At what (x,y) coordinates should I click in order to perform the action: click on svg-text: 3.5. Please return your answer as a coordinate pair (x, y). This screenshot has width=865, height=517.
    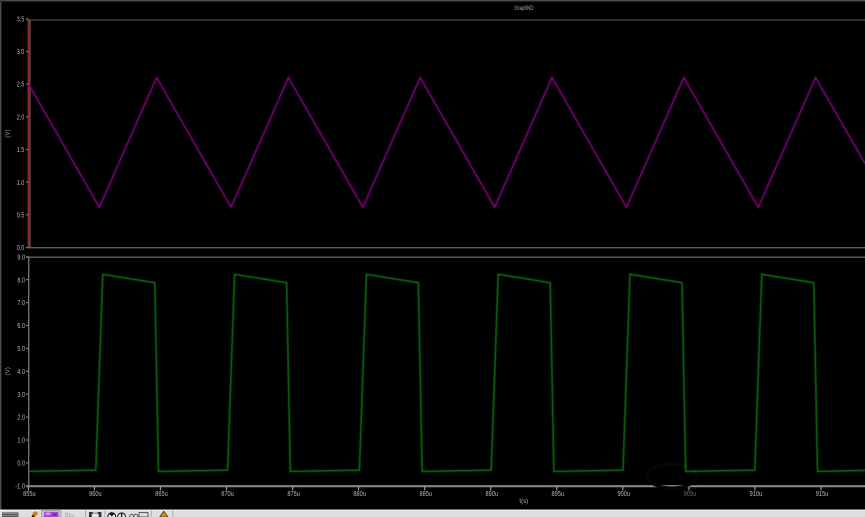
    Looking at the image, I should click on (21, 19).